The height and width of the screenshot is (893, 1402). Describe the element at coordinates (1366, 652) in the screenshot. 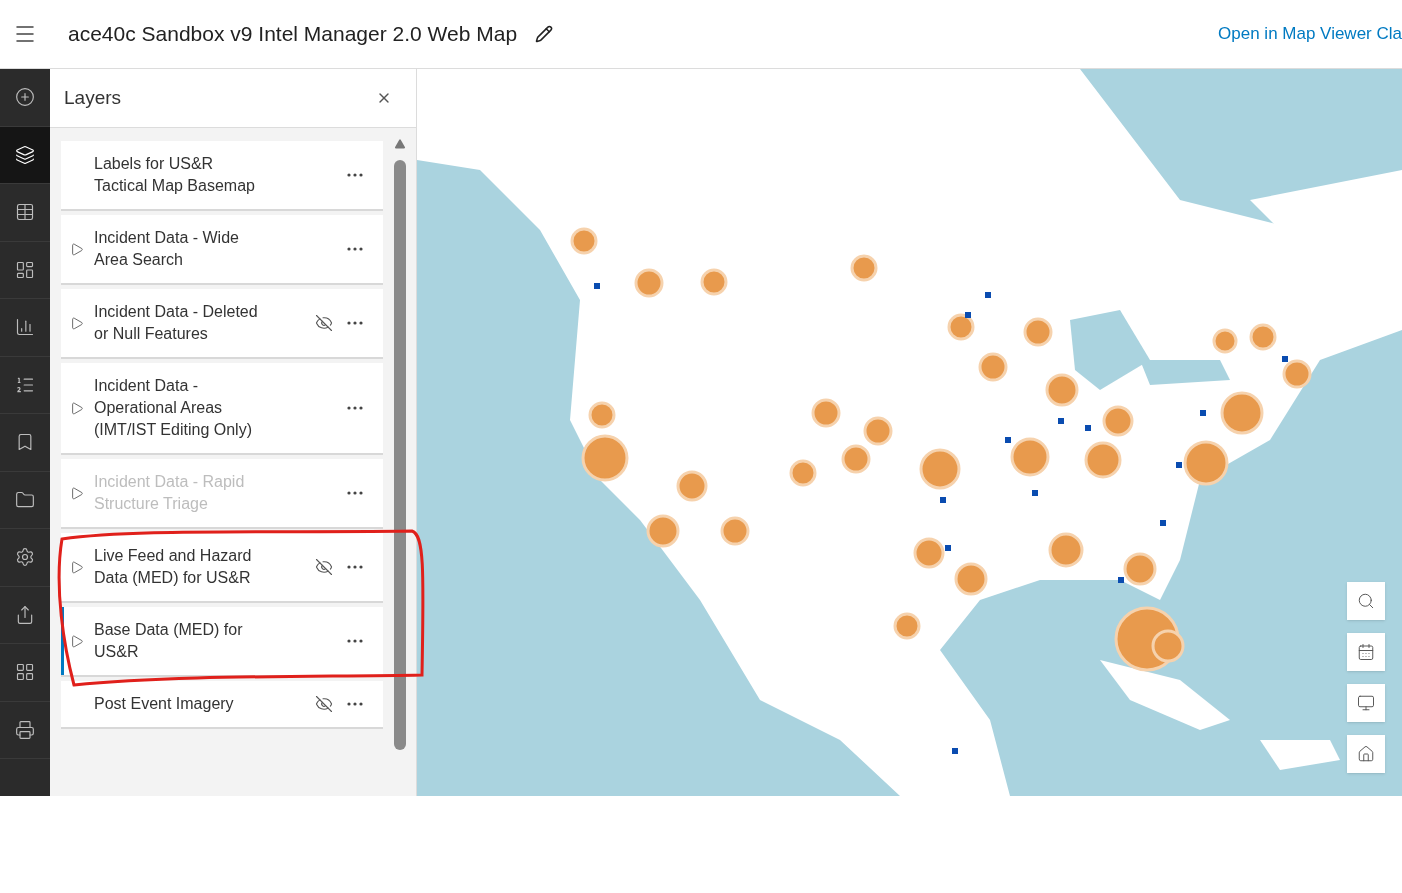

I see `basemap-button` at that location.